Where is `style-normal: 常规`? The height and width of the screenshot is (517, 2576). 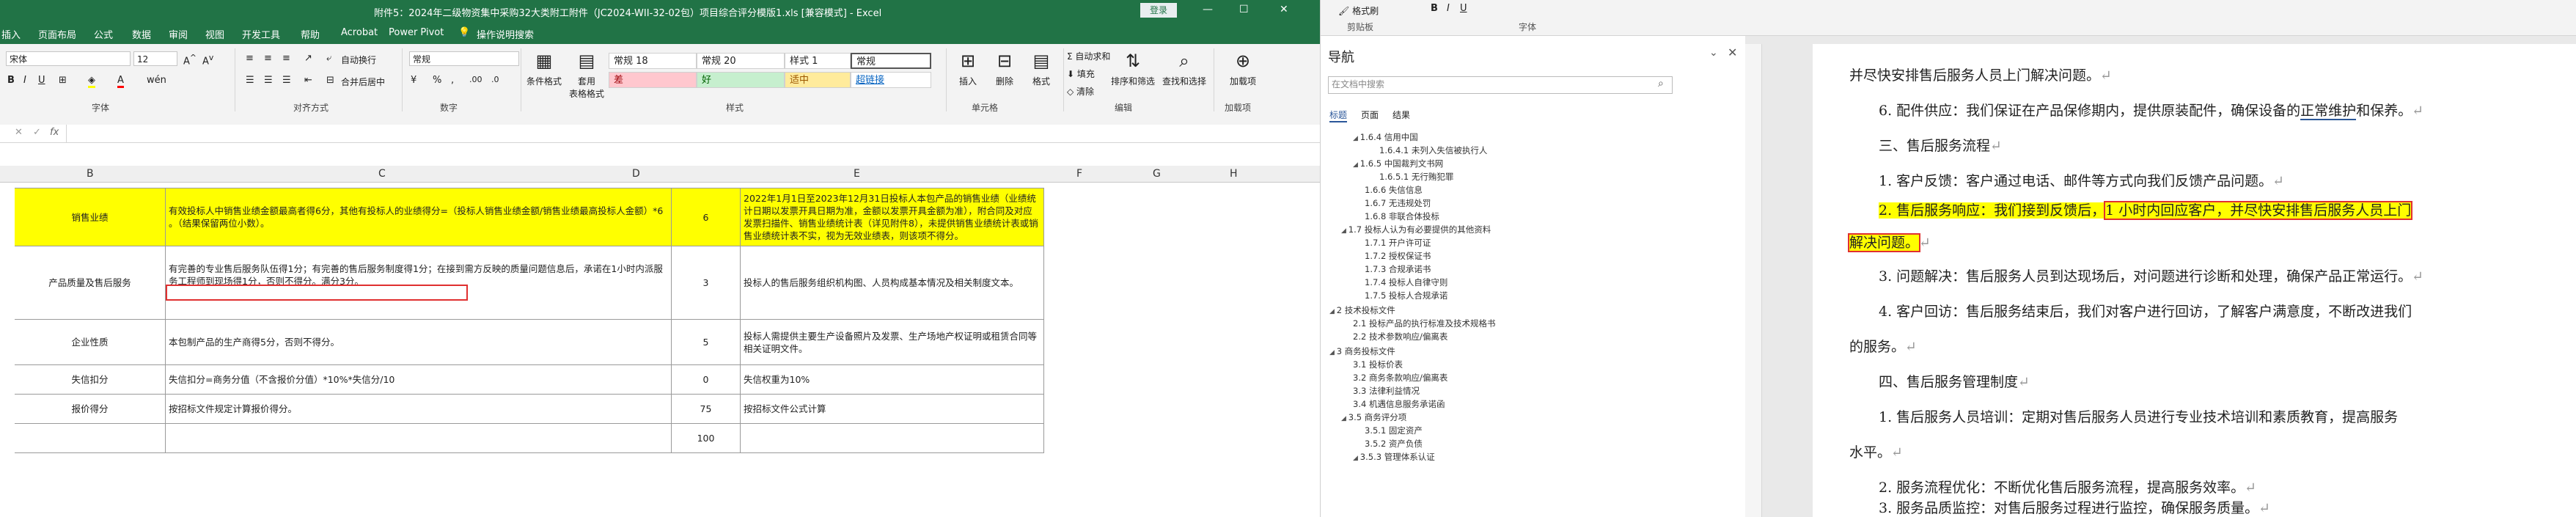
style-normal: 常规 is located at coordinates (891, 61).